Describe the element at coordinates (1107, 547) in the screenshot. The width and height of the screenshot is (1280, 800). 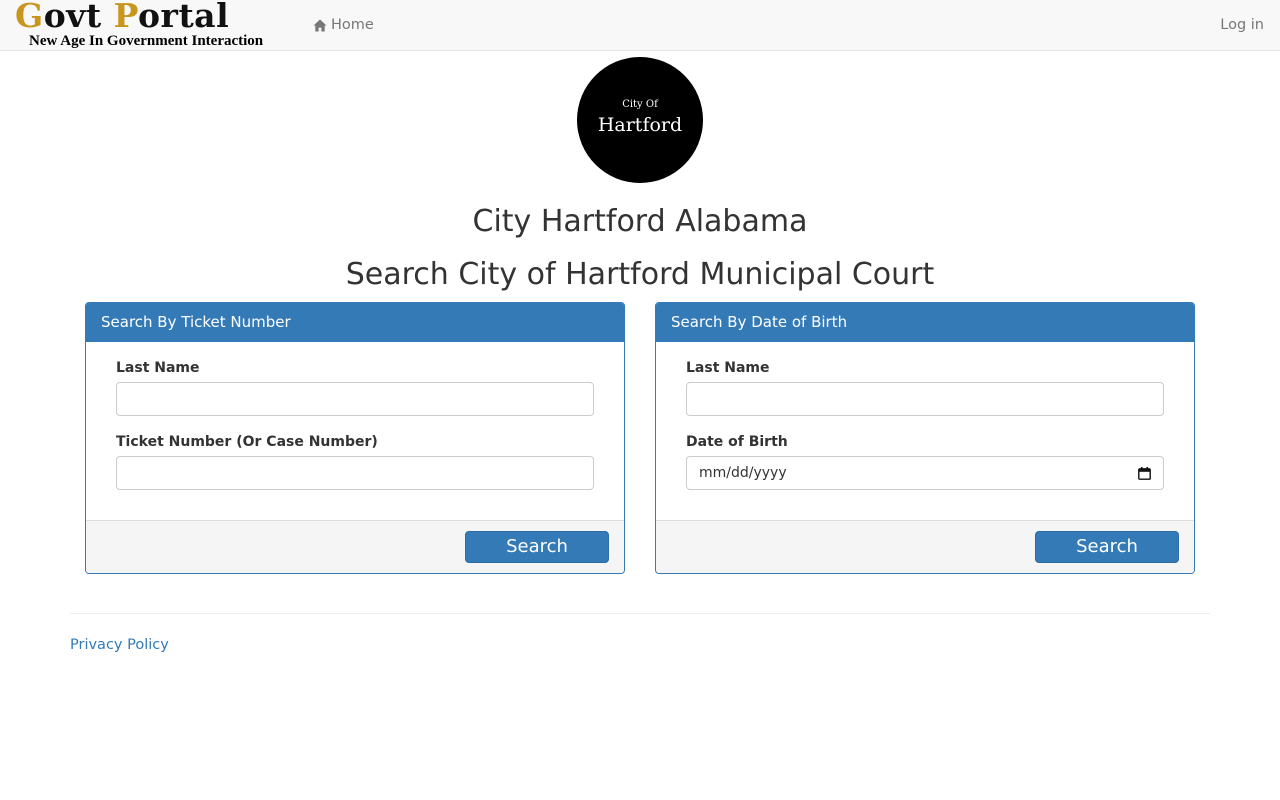
I see `dob-search-button: Search` at that location.